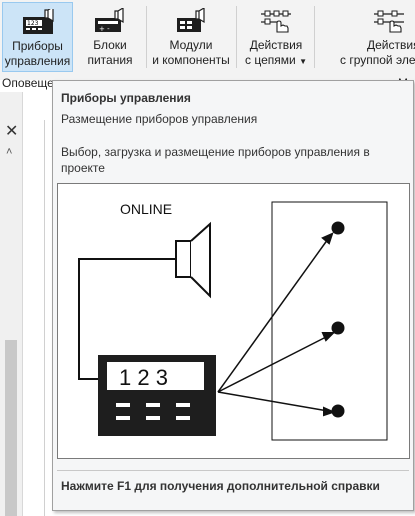 This screenshot has height=516, width=415. Describe the element at coordinates (270, 60) in the screenshot. I see `circuit-actions-label-text: с цепями` at that location.